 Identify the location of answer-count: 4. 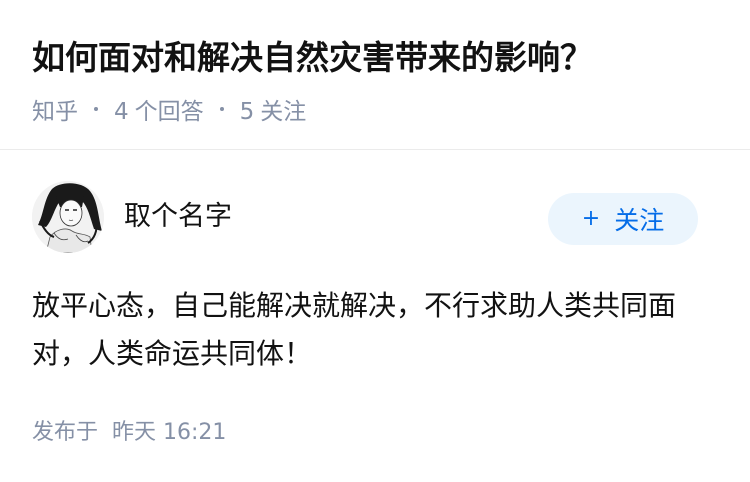
(121, 112).